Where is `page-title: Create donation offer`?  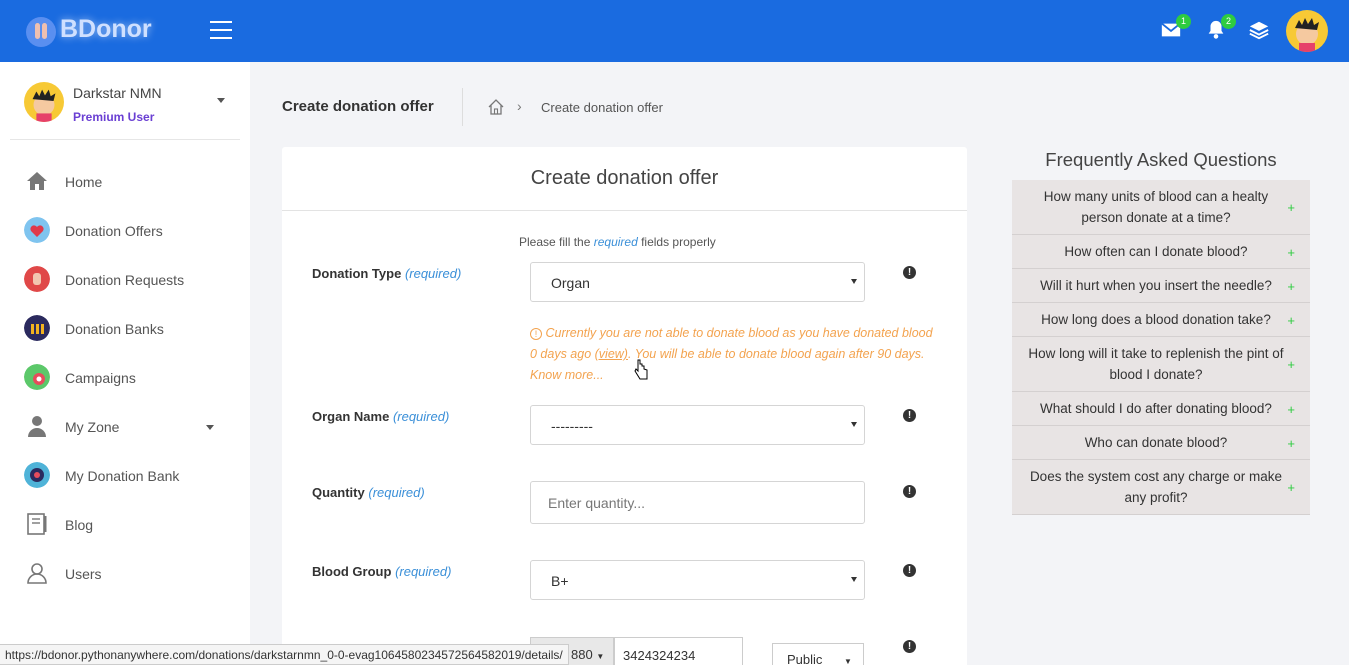
page-title: Create donation offer is located at coordinates (358, 106).